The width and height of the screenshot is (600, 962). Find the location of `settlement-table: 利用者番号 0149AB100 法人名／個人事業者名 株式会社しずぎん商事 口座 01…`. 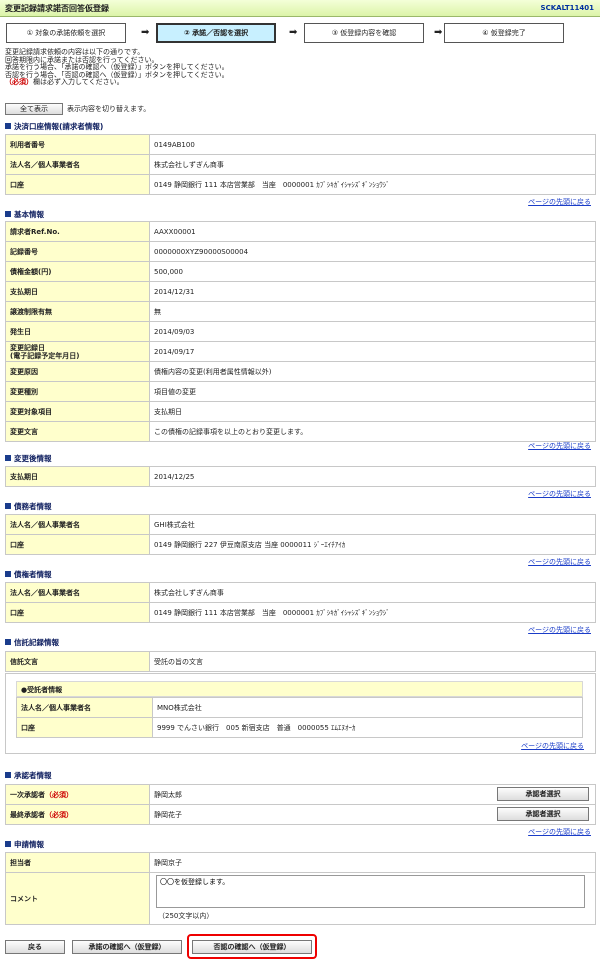

settlement-table: 利用者番号 0149AB100 法人名／個人事業者名 株式会社しずぎん商事 口座 01… is located at coordinates (300, 164).